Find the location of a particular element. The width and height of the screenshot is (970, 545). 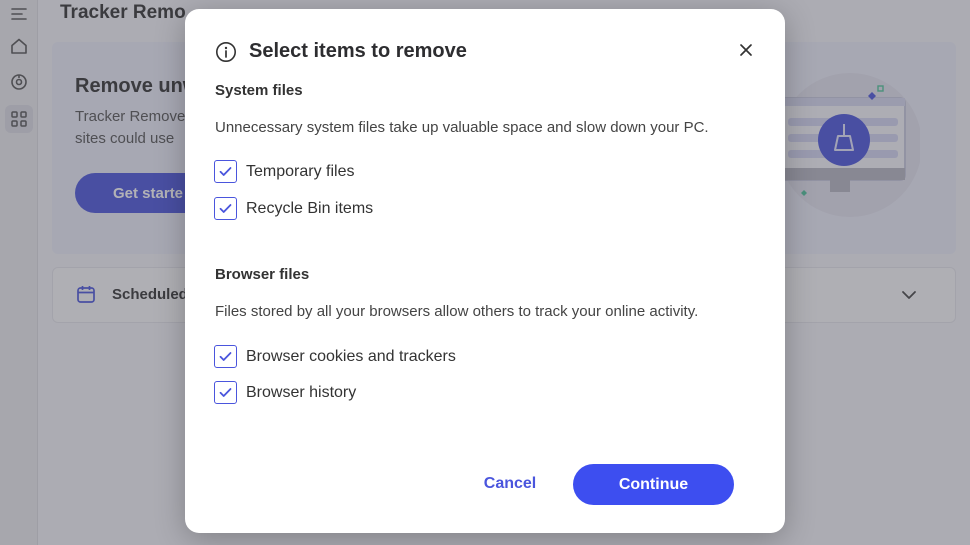

close-button is located at coordinates (746, 50).